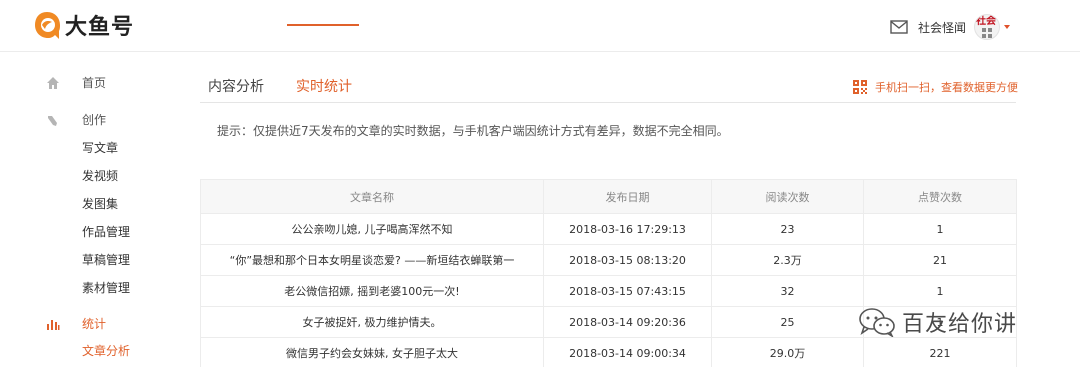 The width and height of the screenshot is (1080, 367). Describe the element at coordinates (53, 324) in the screenshot. I see `bar-chart-icon` at that location.